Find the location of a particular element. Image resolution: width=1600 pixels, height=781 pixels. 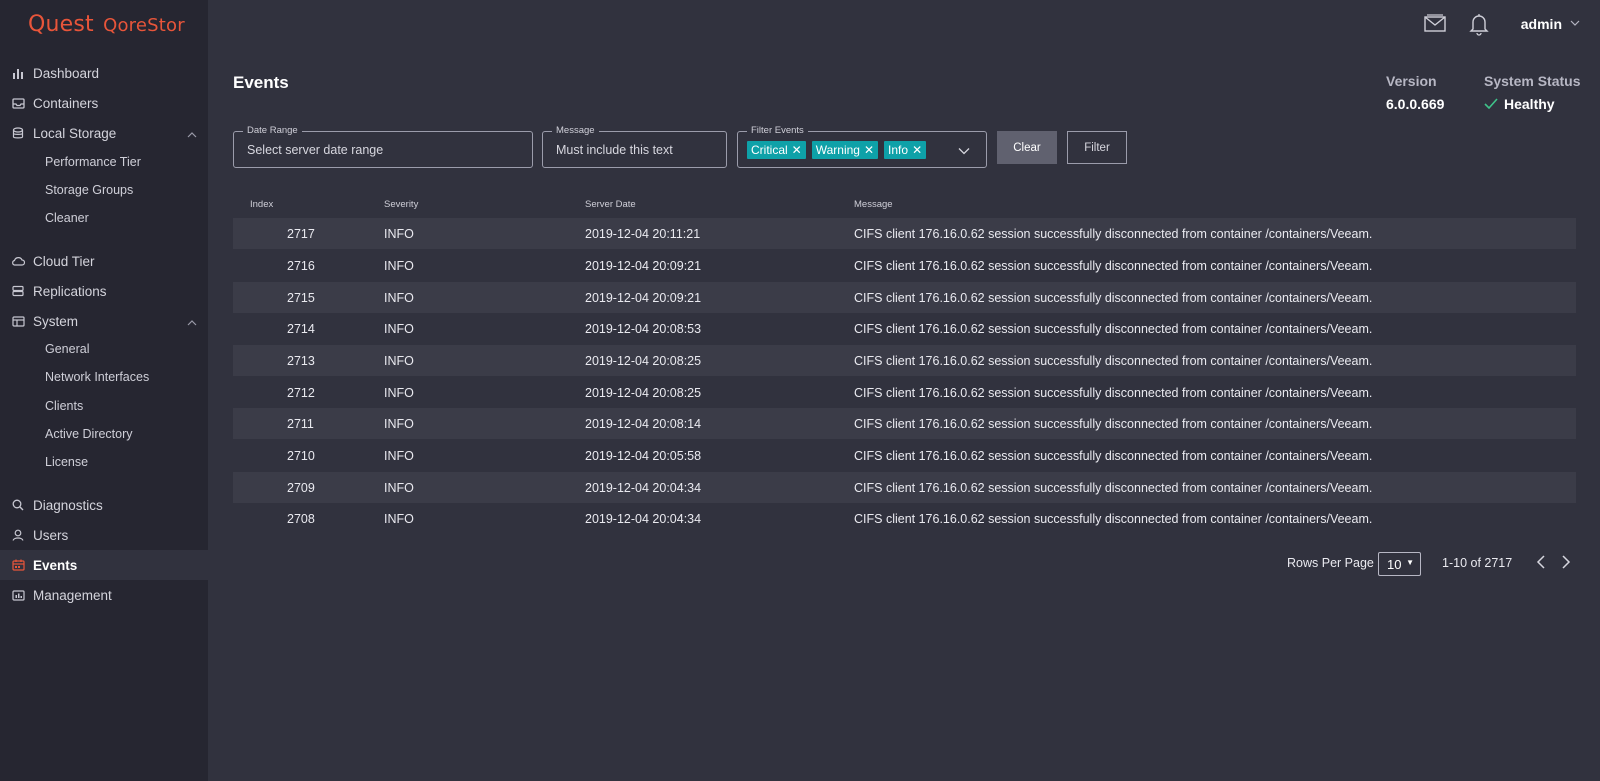

sidebar-item-clients: Clients is located at coordinates (64, 406).